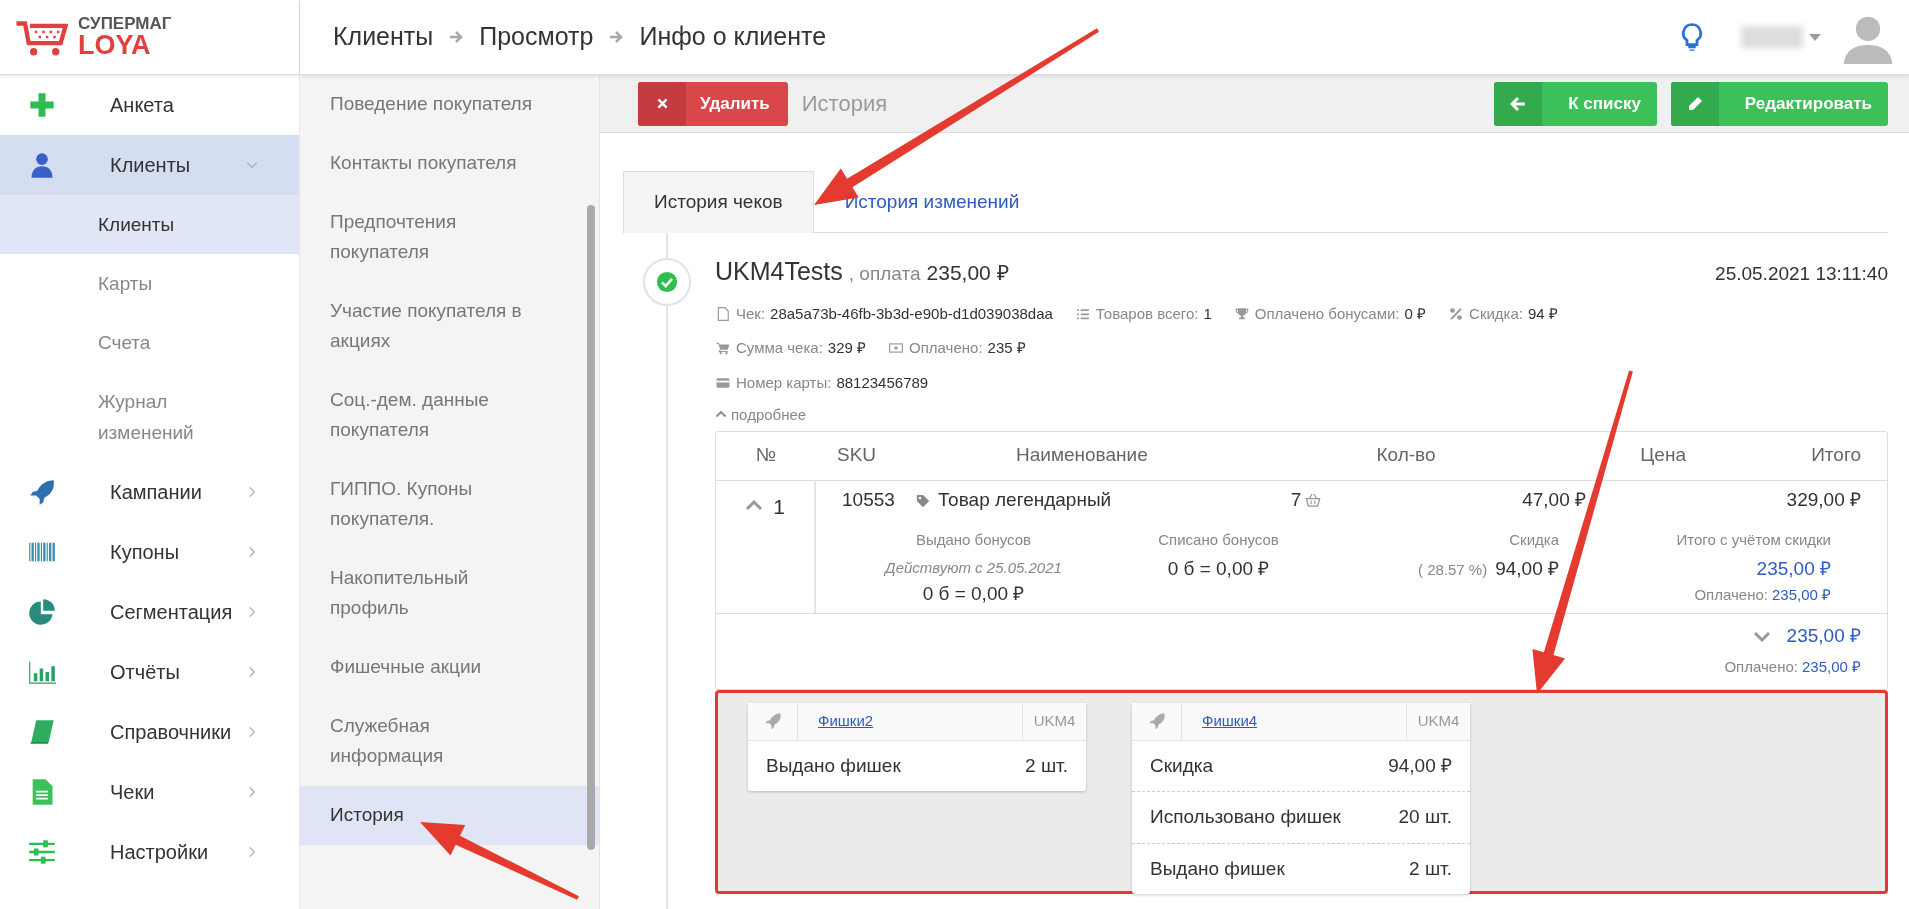  I want to click on tag-icon, so click(923, 500).